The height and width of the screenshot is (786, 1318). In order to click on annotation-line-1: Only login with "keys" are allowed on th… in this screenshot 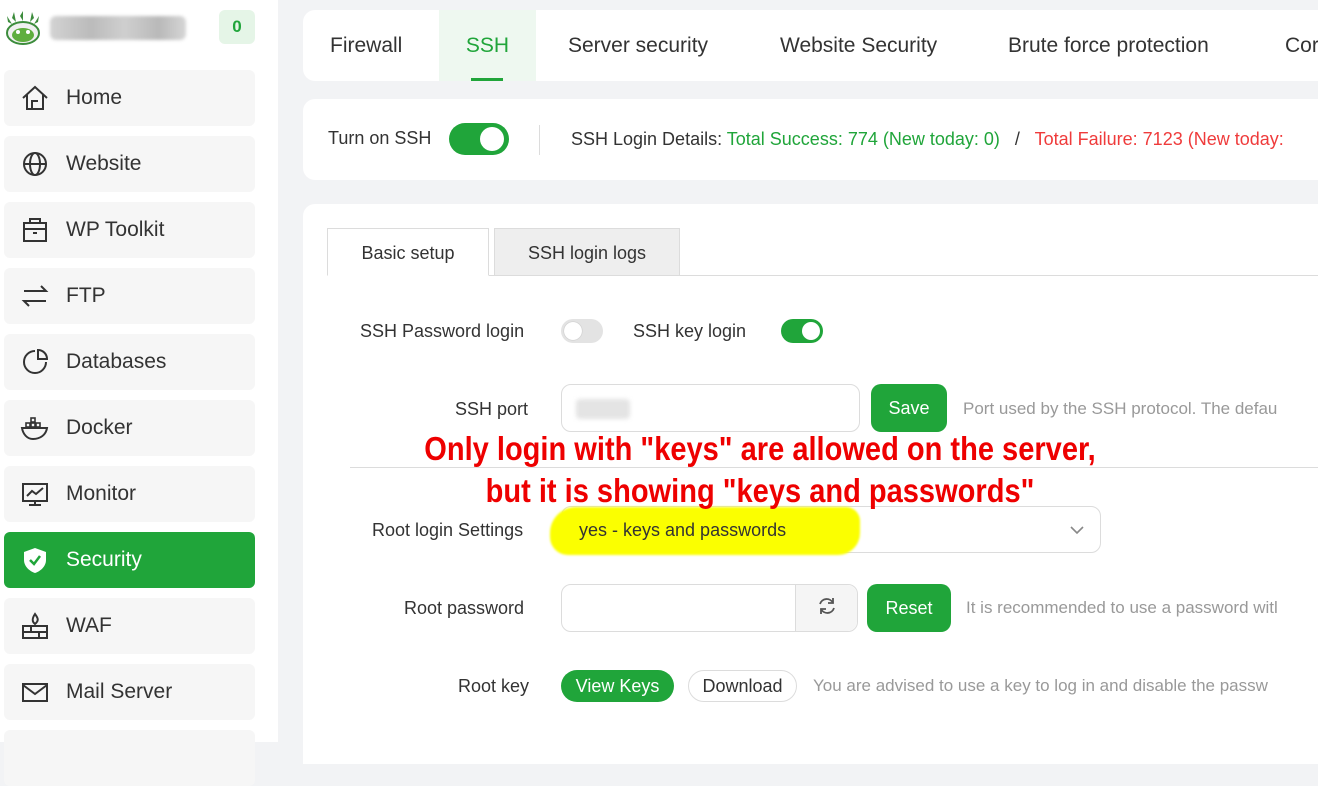, I will do `click(760, 448)`.